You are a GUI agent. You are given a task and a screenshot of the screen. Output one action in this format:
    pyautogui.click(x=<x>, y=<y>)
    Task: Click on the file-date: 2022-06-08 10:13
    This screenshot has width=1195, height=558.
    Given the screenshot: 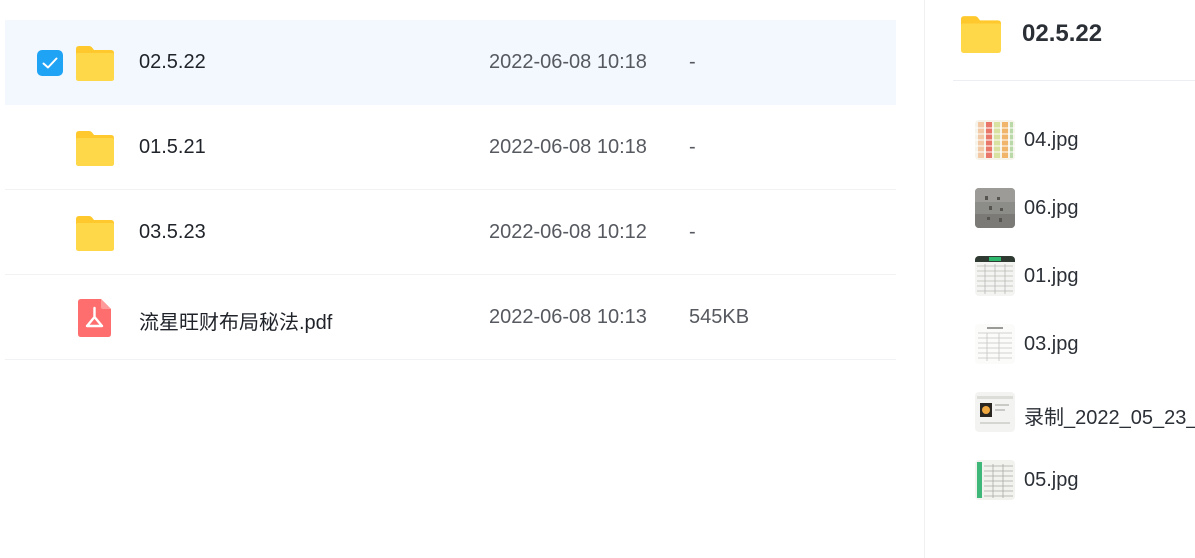 What is the action you would take?
    pyautogui.click(x=568, y=317)
    